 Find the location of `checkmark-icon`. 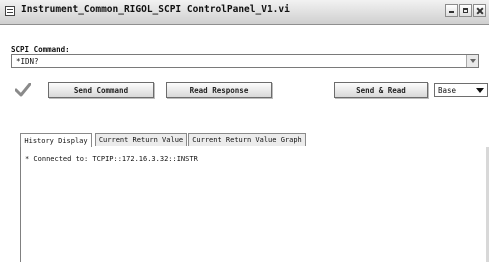

checkmark-icon is located at coordinates (23, 90).